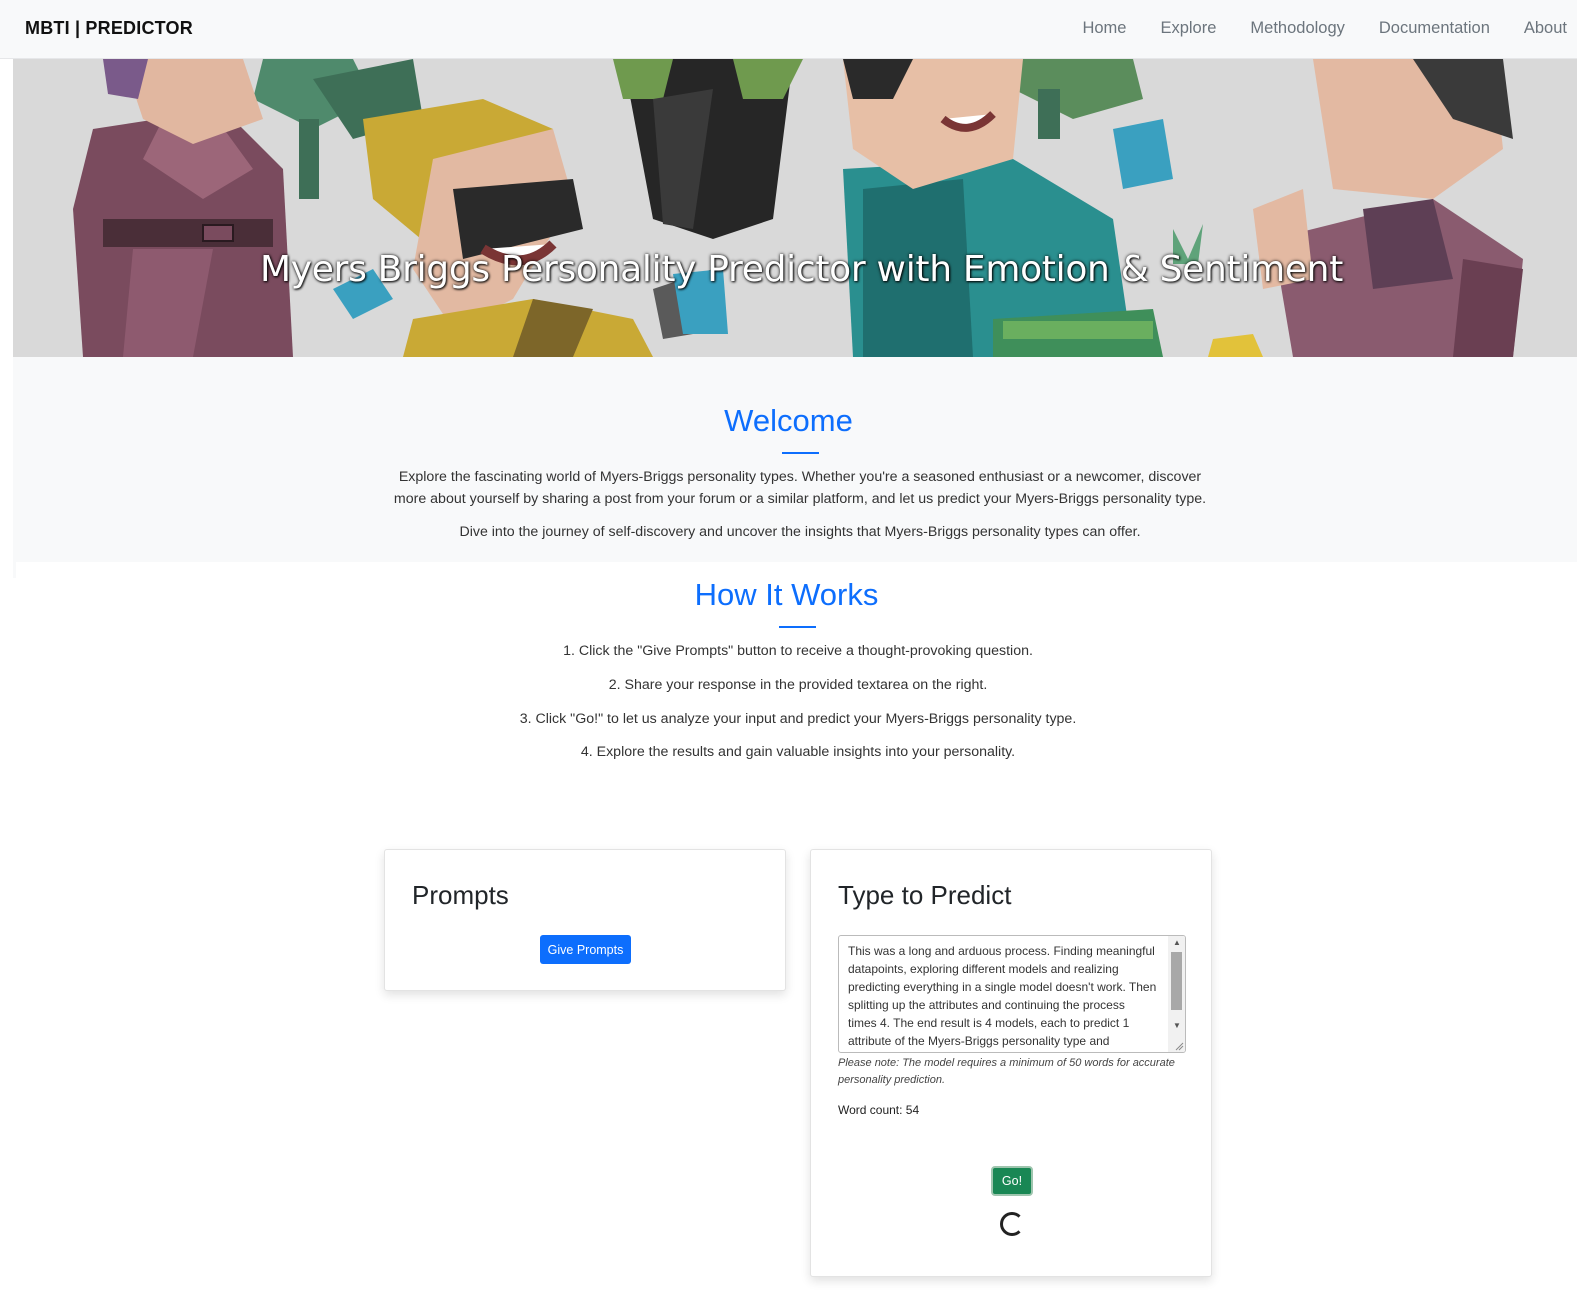 This screenshot has width=1577, height=1293. What do you see at coordinates (800, 453) in the screenshot?
I see `welcome-underline` at bounding box center [800, 453].